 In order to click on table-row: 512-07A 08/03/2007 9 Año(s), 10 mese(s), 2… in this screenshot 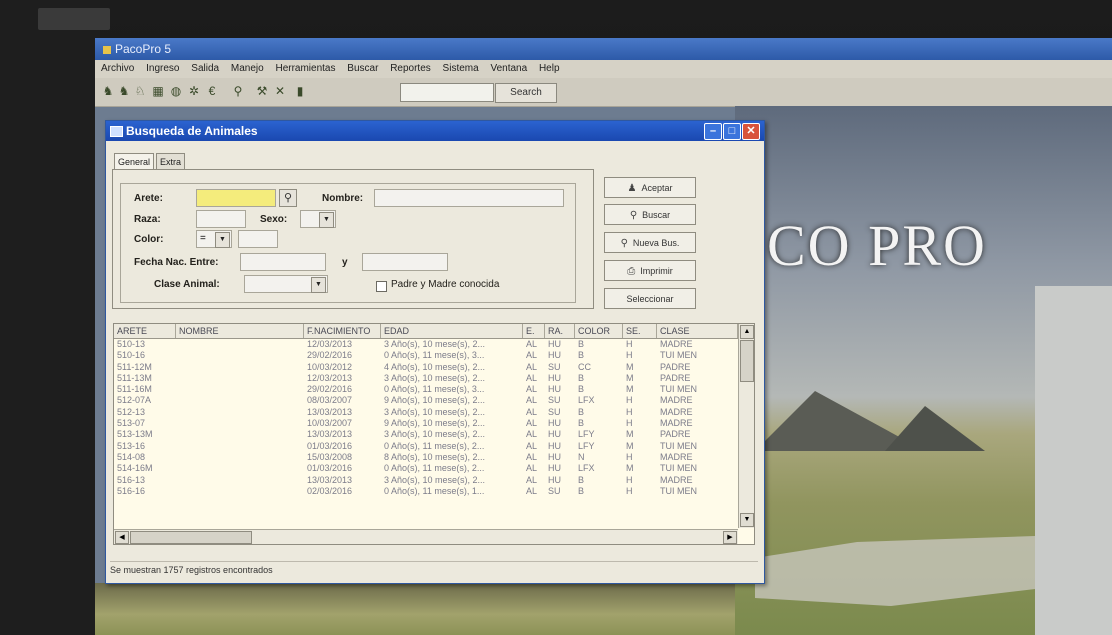, I will do `click(426, 400)`.